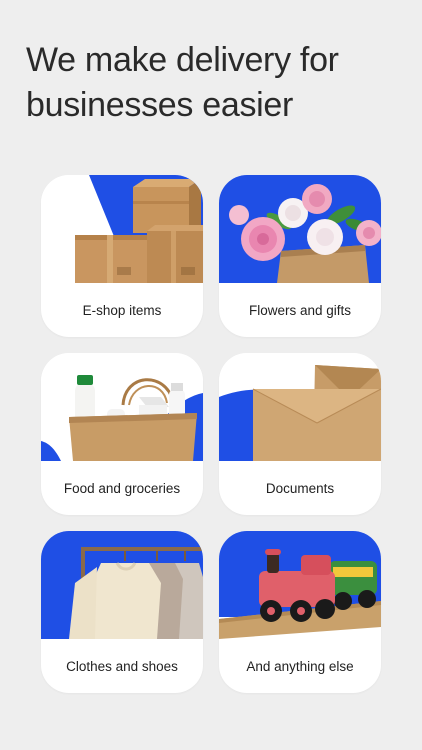 The height and width of the screenshot is (750, 422). What do you see at coordinates (300, 585) in the screenshot?
I see `toy-train-icon` at bounding box center [300, 585].